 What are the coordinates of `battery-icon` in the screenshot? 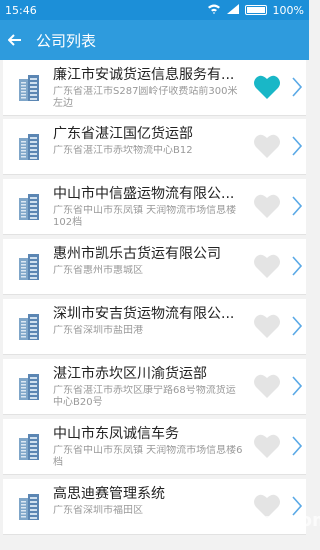 It's located at (255, 10).